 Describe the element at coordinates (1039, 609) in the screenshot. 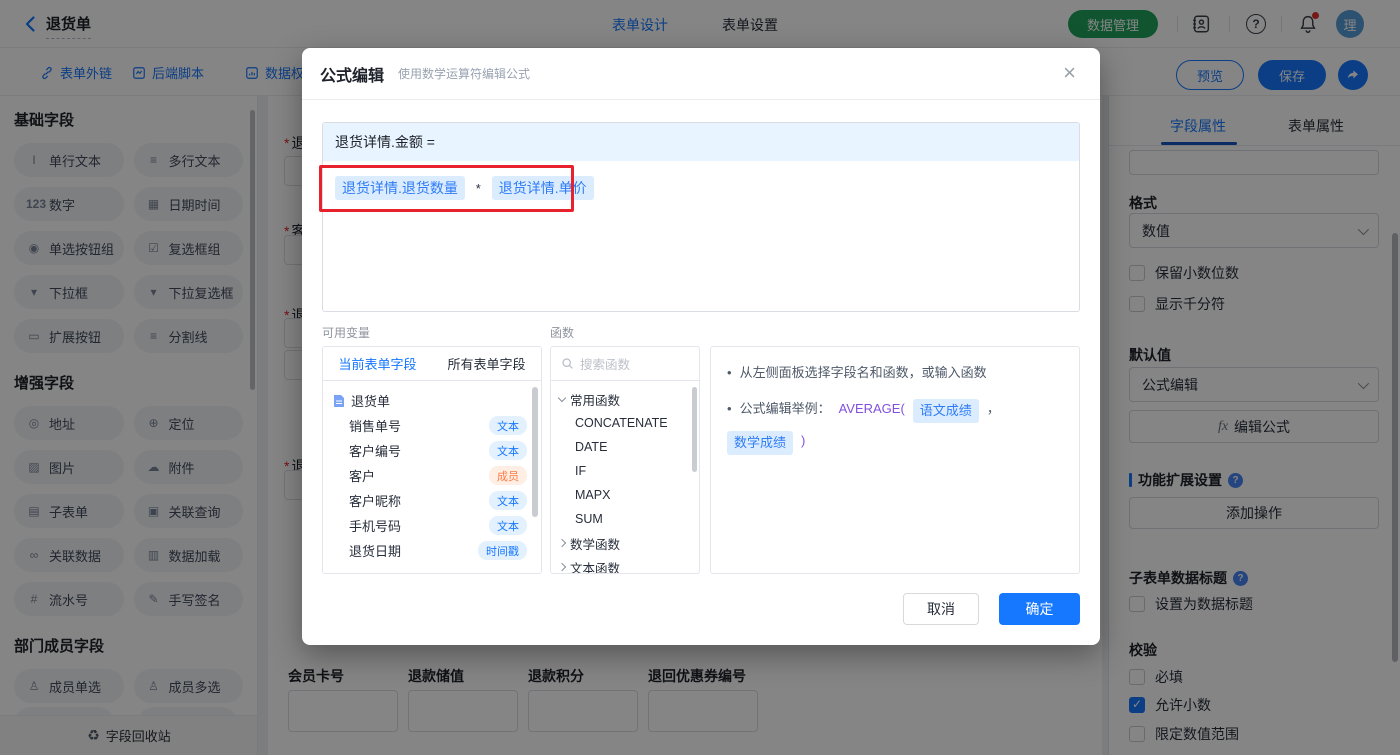

I see `confirm-button: 确定` at that location.